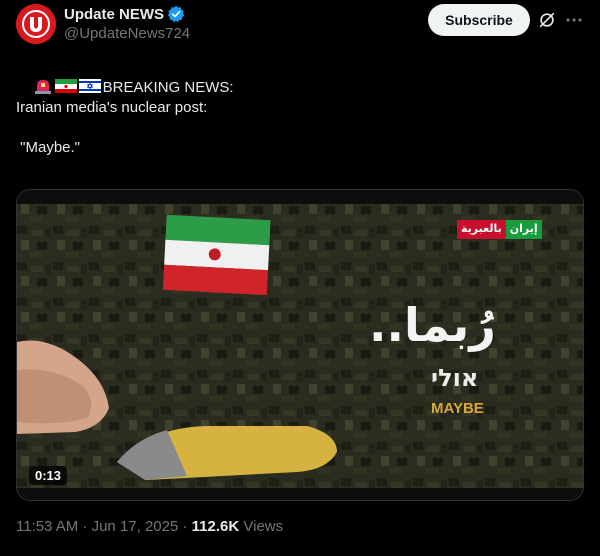 The width and height of the screenshot is (600, 556). Describe the element at coordinates (127, 23) in the screenshot. I see `author-names: Update NEWS @UpdateNews724` at that location.